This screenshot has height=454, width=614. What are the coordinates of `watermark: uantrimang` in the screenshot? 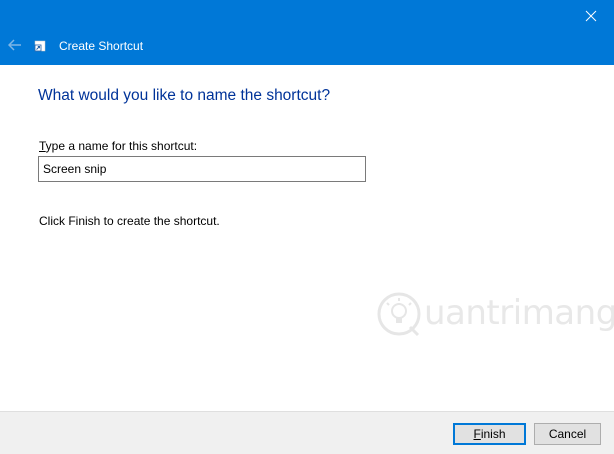 It's located at (495, 315).